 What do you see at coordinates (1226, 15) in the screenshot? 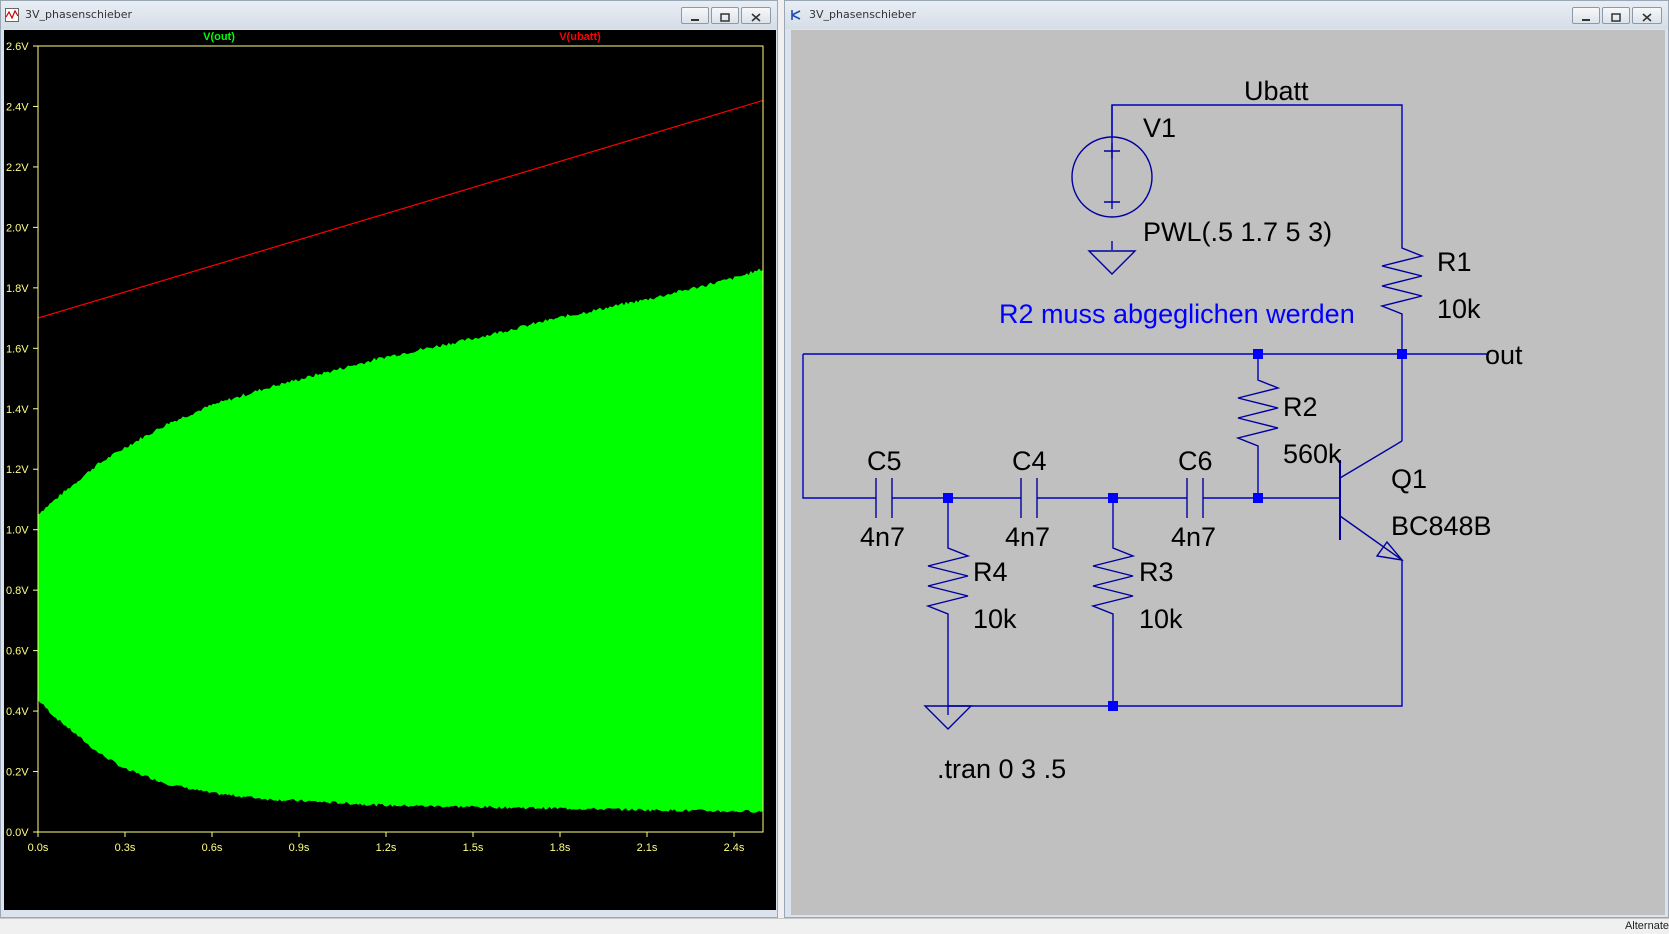
I see `schematic-titlebar: 3V_phasenschieber` at bounding box center [1226, 15].